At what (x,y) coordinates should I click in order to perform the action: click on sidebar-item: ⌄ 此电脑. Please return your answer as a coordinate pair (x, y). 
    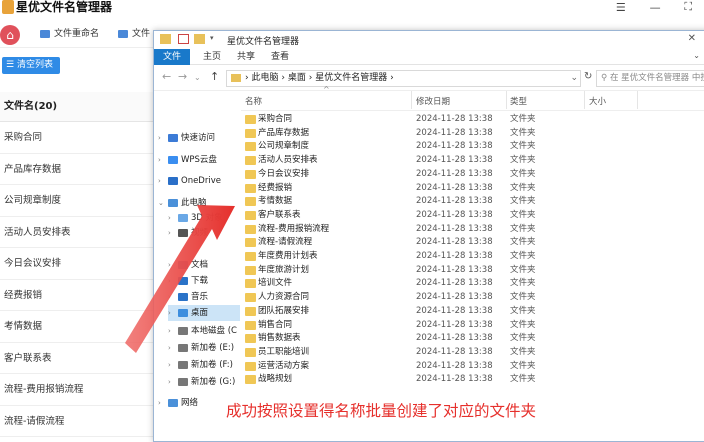
    Looking at the image, I should click on (199, 203).